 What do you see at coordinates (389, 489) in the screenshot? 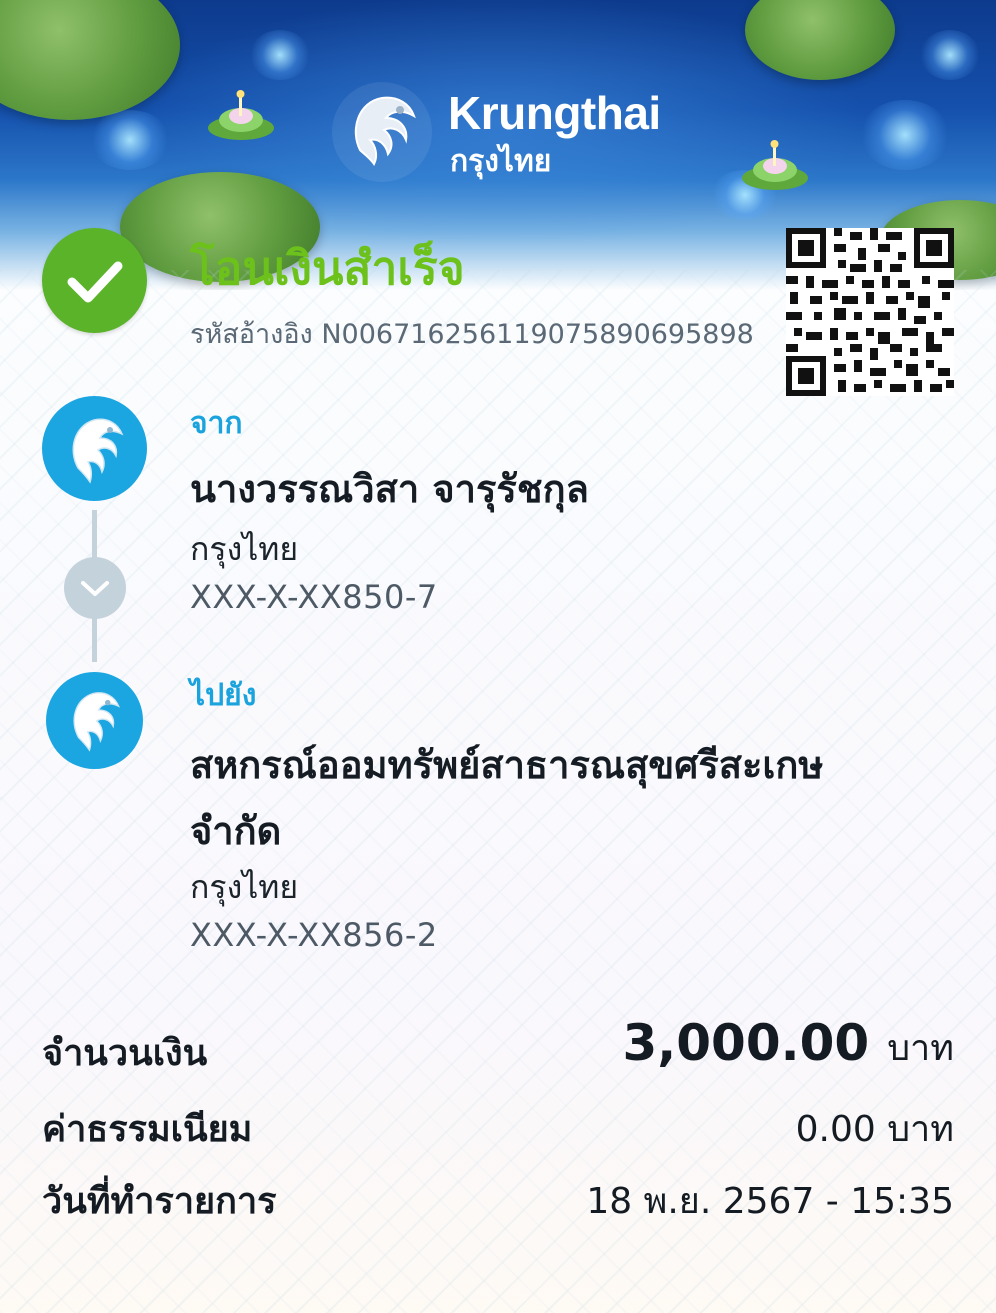
I see `sender-name: นางวรรณวิสา จารุรัชกุล` at bounding box center [389, 489].